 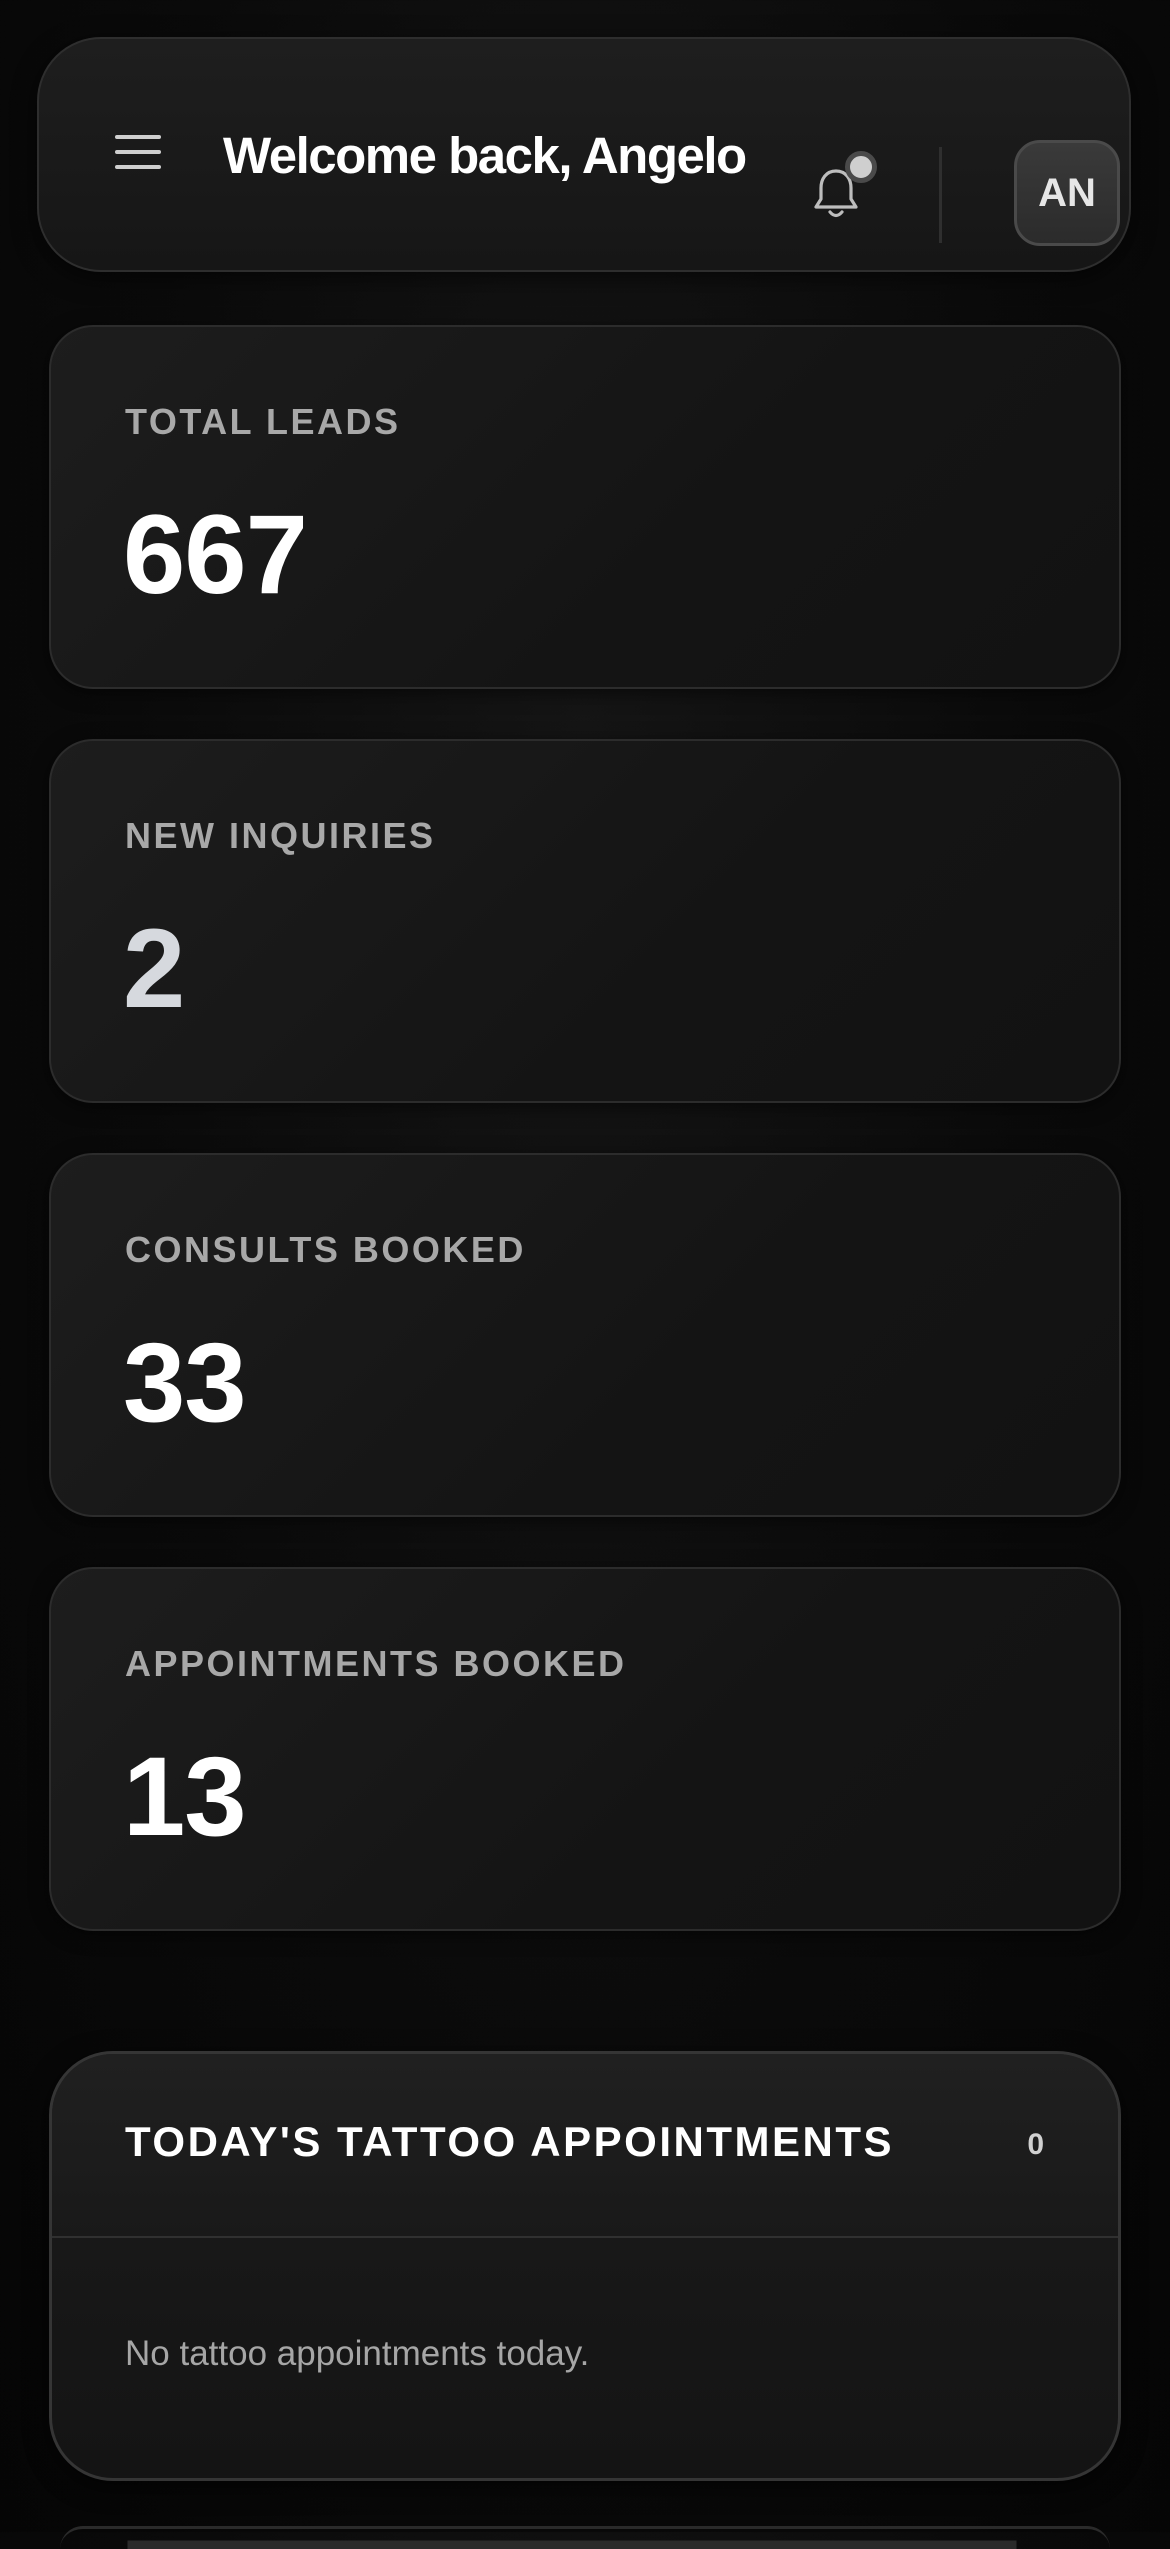 I want to click on welcome-title: Welcome back, Angelo, so click(x=485, y=155).